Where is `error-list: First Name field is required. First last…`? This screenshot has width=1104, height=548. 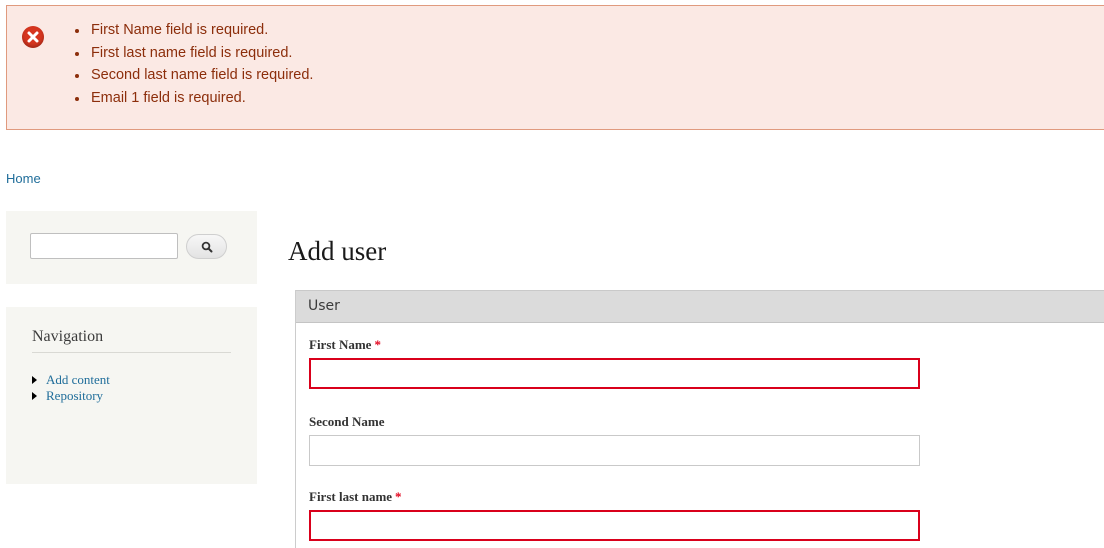
error-list: First Name field is required. First last… is located at coordinates (194, 64).